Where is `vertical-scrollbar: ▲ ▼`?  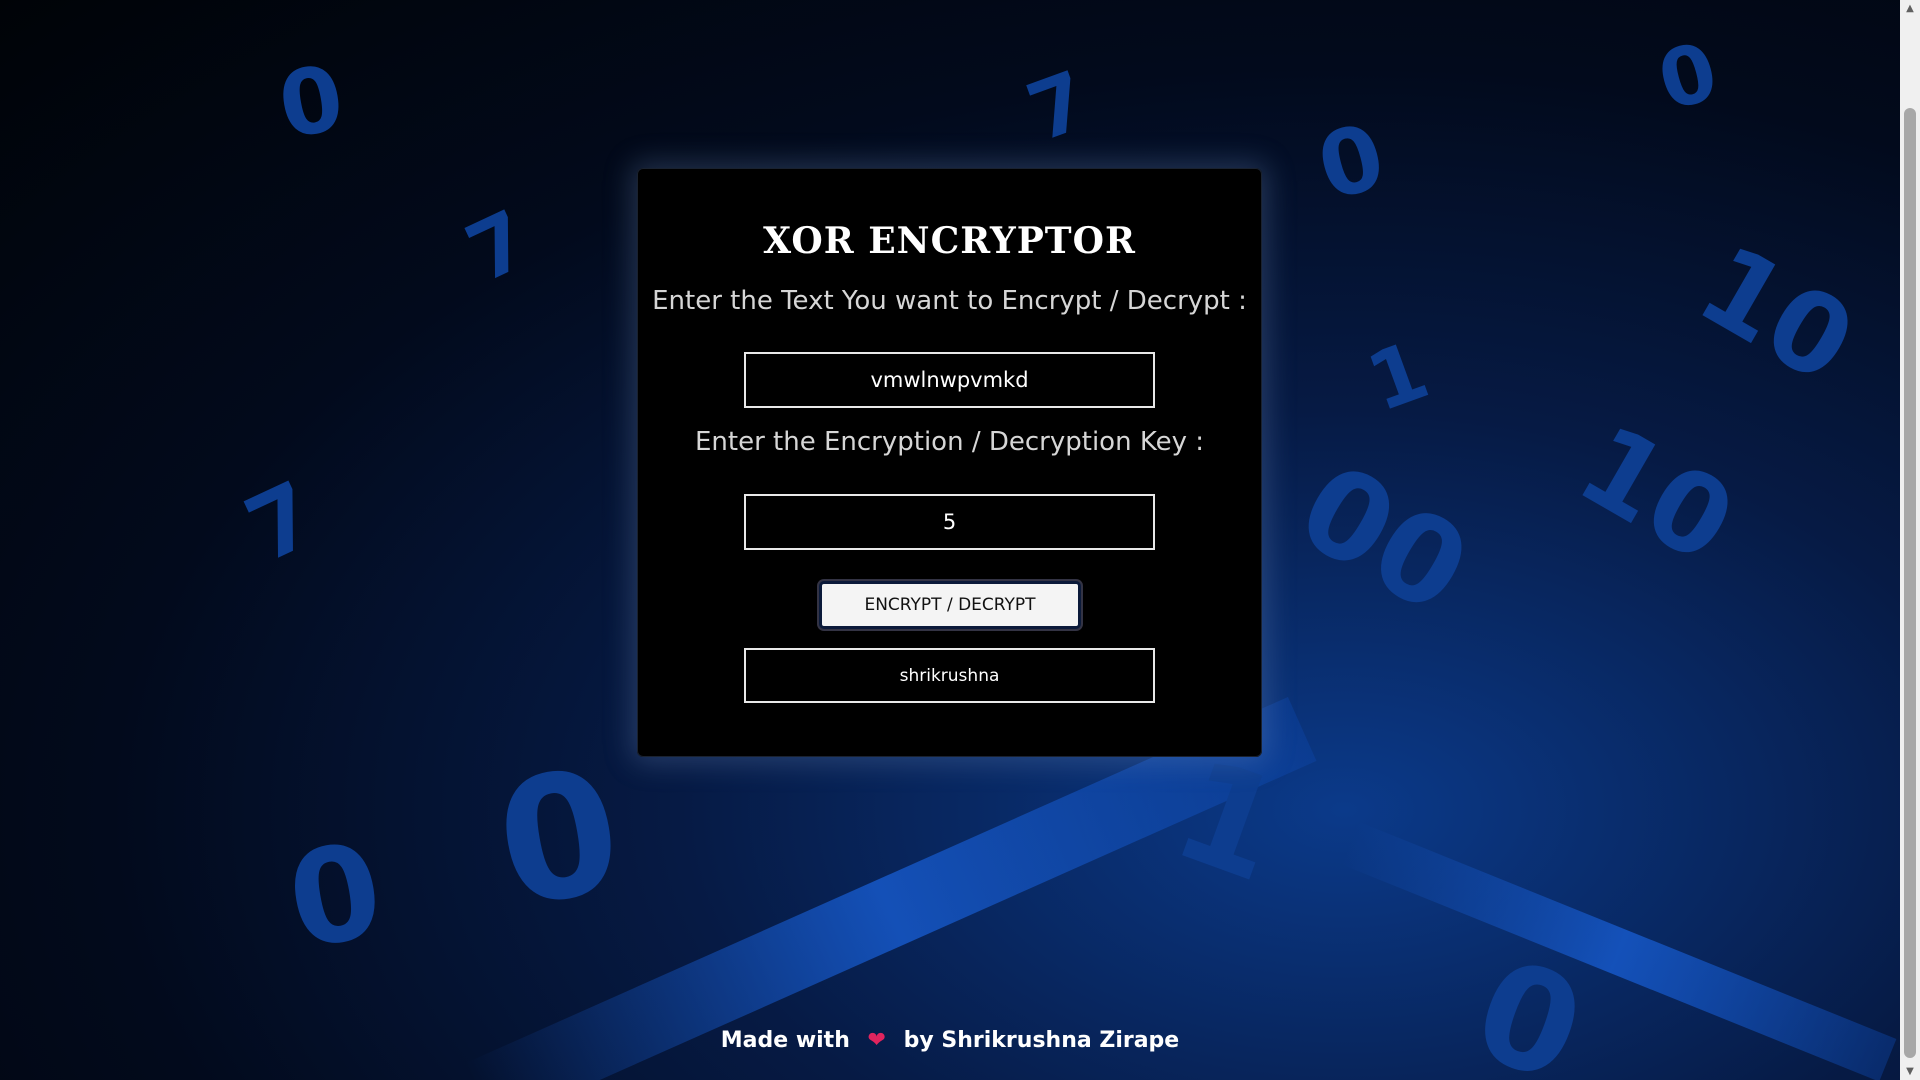 vertical-scrollbar: ▲ ▼ is located at coordinates (1910, 540).